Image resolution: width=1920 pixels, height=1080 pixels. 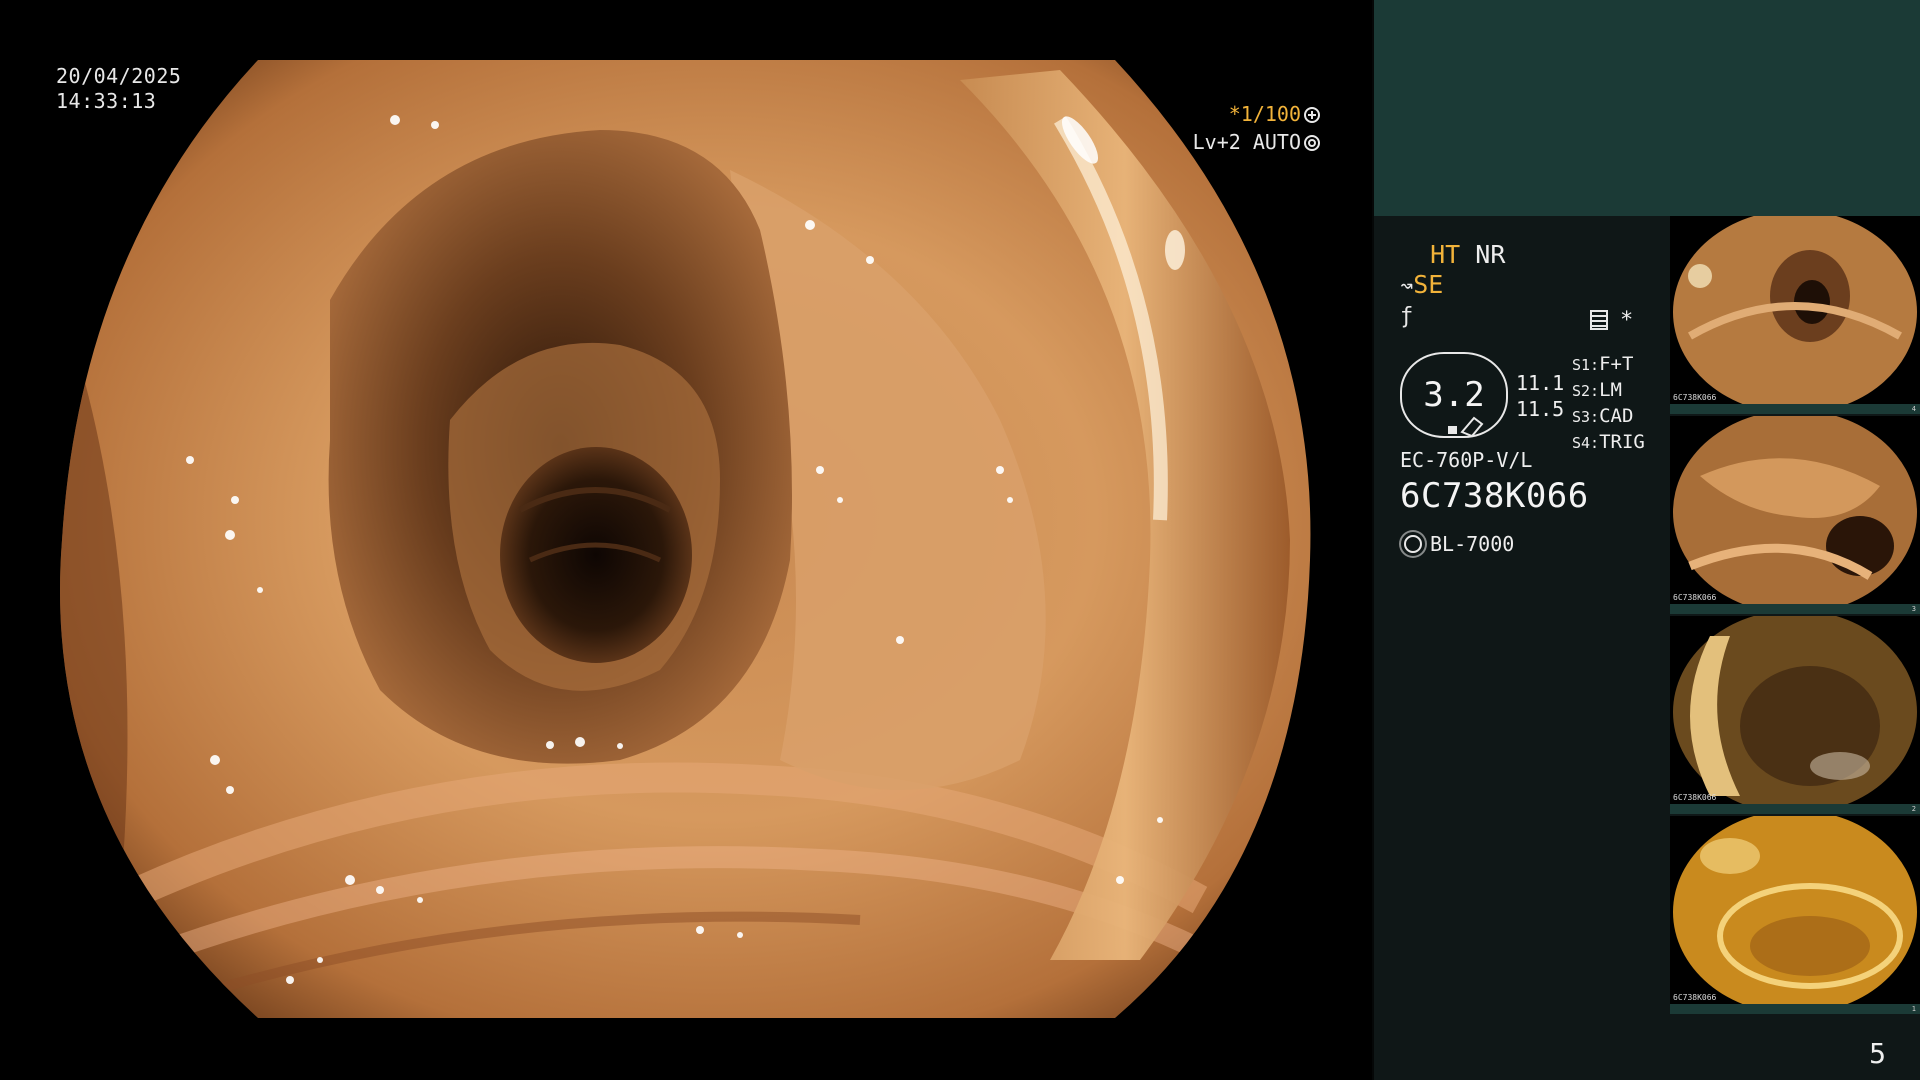 I want to click on gauge-readings: 11.1 11.5, so click(x=1540, y=396).